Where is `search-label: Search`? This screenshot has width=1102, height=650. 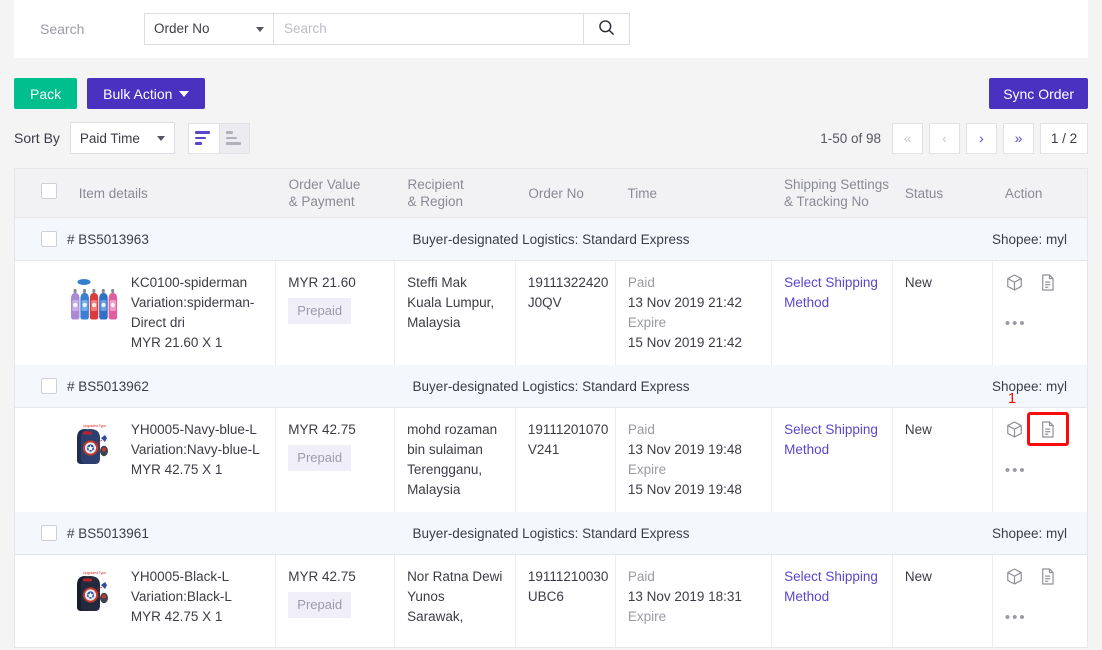 search-label: Search is located at coordinates (62, 28).